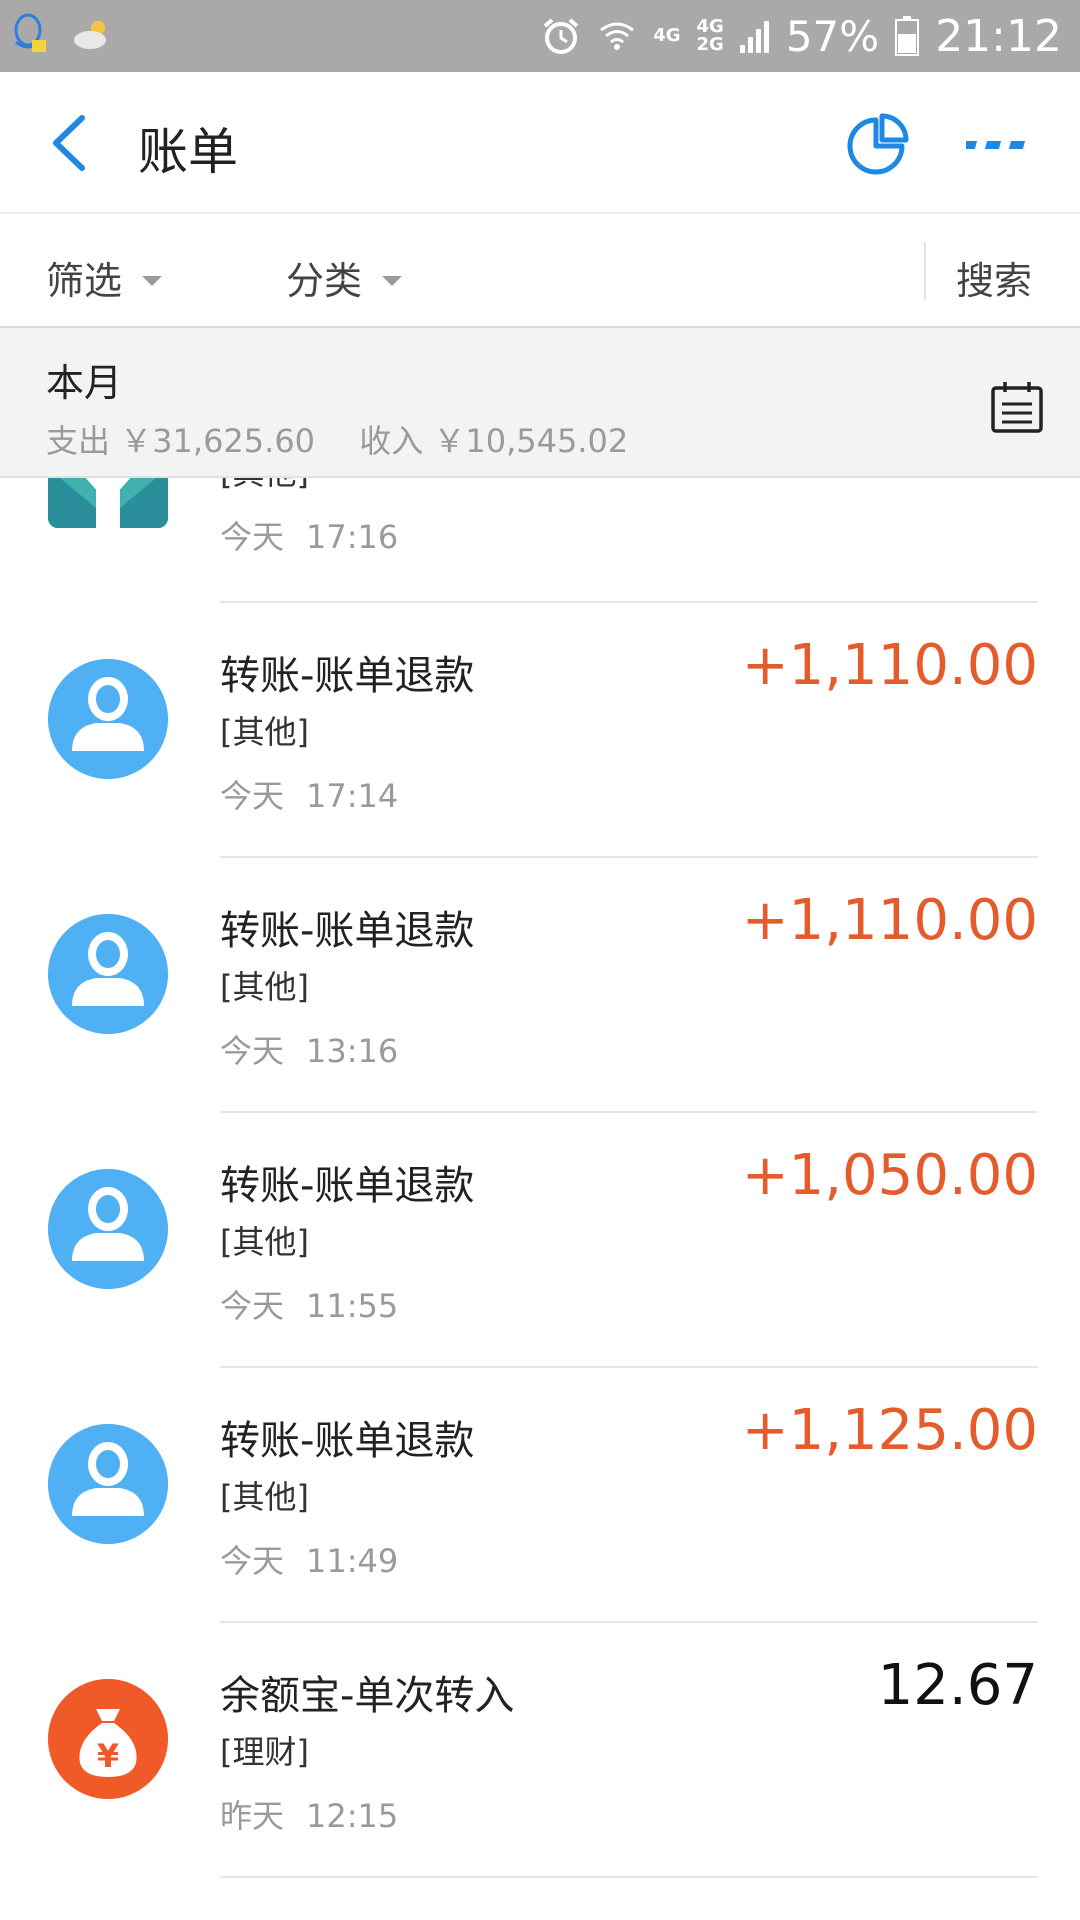 This screenshot has width=1080, height=1920. What do you see at coordinates (832, 36) in the screenshot?
I see `battery-percent: 57%` at bounding box center [832, 36].